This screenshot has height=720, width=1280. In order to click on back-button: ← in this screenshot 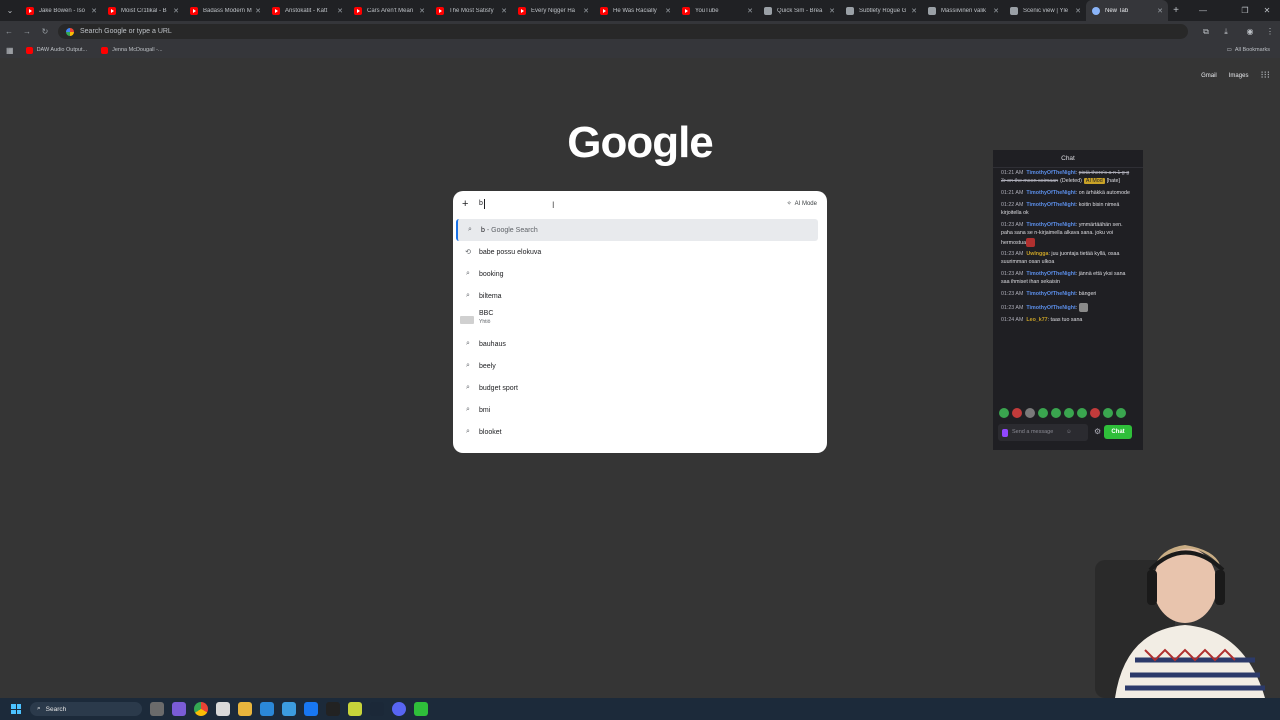, I will do `click(9, 31)`.